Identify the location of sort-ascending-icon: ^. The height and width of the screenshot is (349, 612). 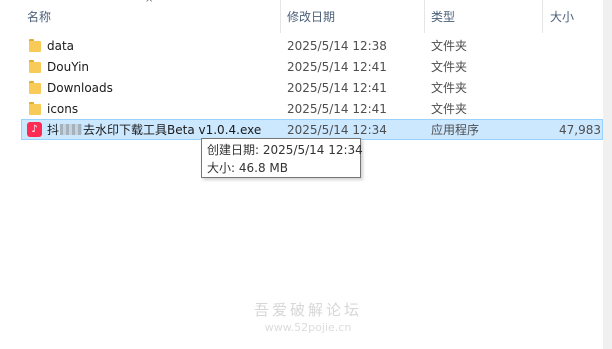
(149, 4).